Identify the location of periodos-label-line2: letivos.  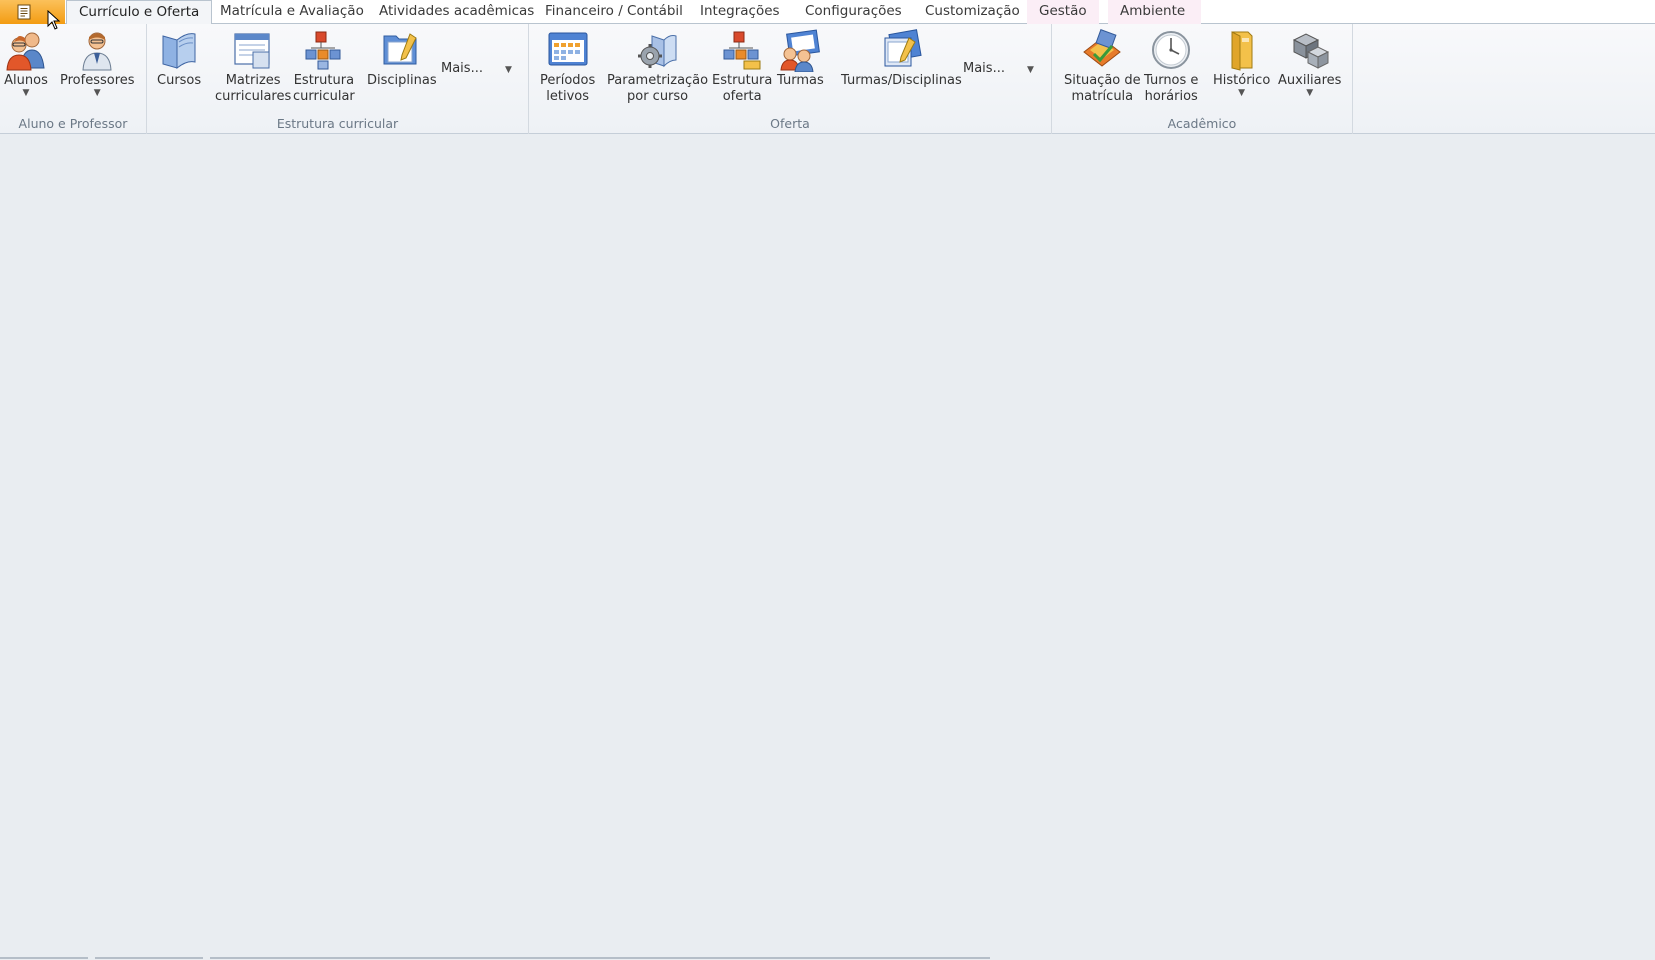
(567, 96).